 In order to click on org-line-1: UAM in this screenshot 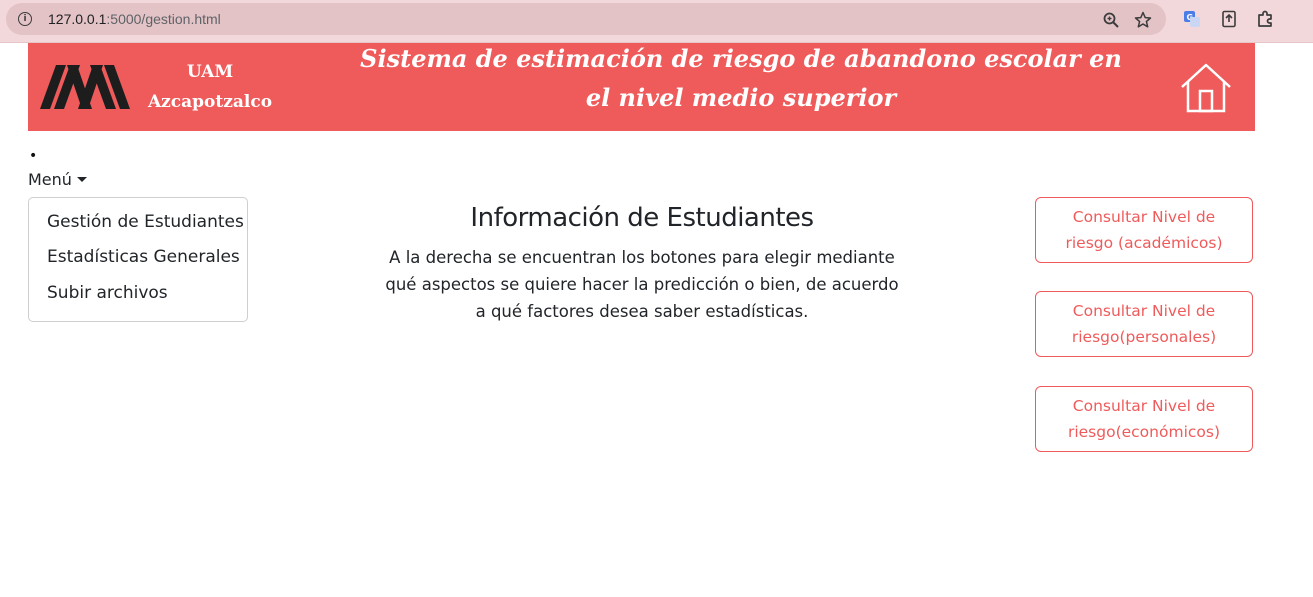, I will do `click(210, 72)`.